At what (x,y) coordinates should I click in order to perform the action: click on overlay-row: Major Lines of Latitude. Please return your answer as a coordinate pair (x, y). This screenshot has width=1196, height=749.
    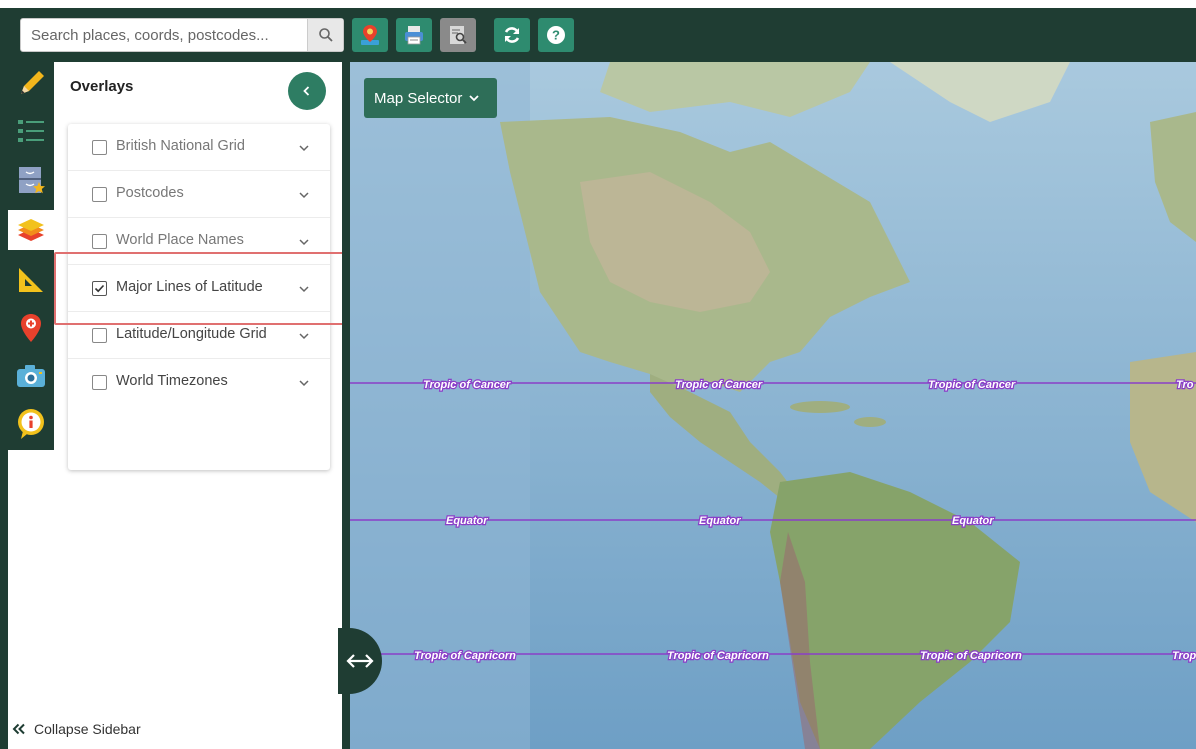
    Looking at the image, I should click on (199, 288).